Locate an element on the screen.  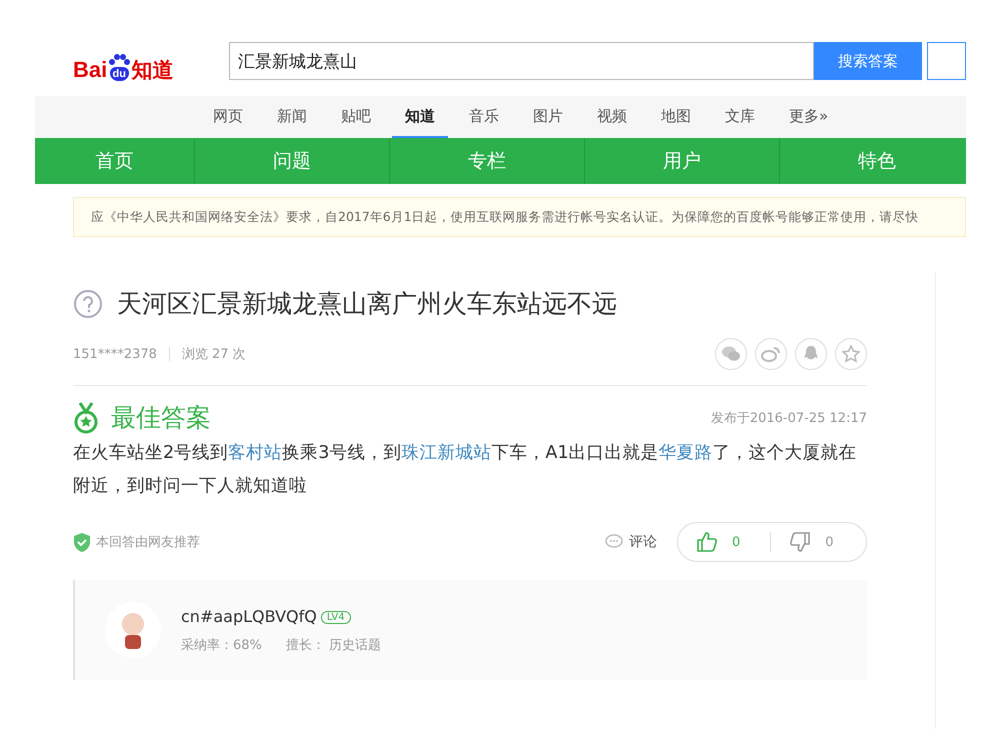
weibo-icon is located at coordinates (771, 354).